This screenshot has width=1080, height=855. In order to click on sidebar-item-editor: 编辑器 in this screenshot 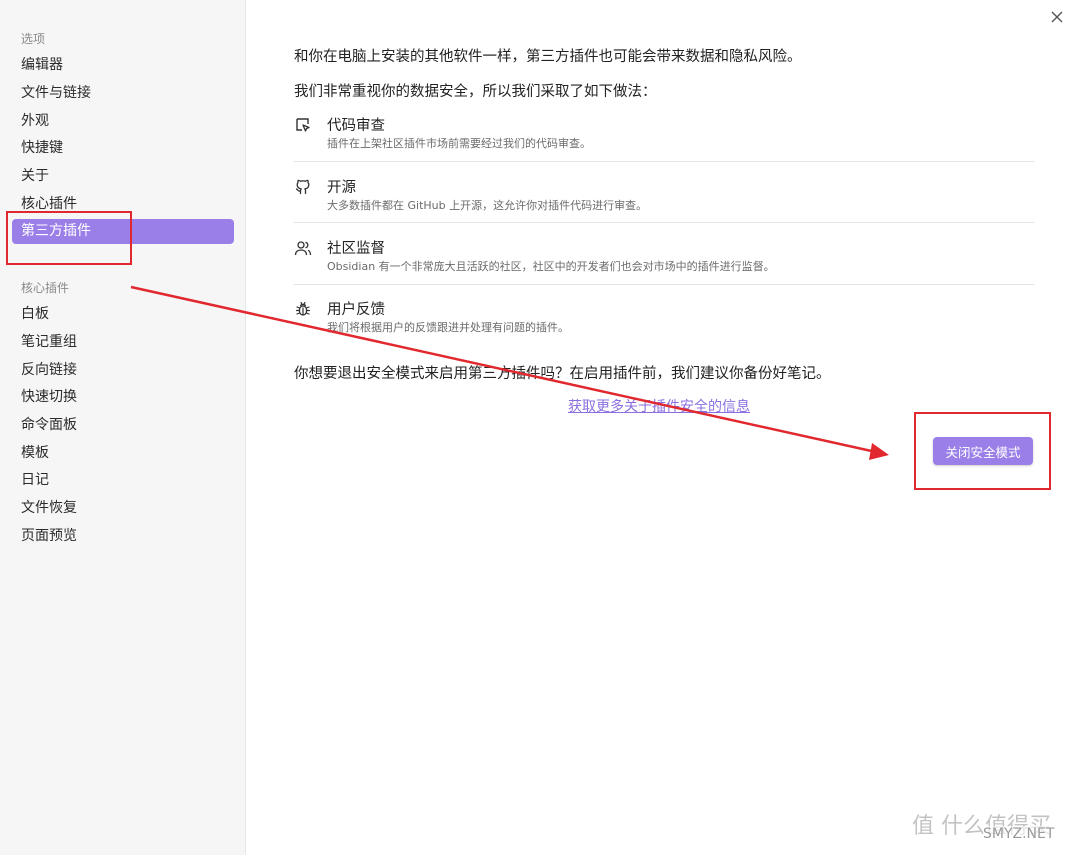, I will do `click(123, 65)`.